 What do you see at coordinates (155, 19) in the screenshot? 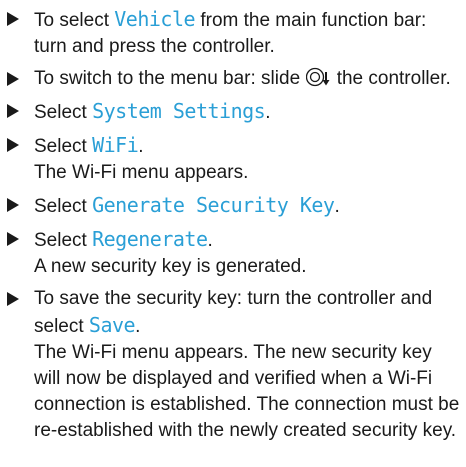
I see `menu-item-vehicle: Vehicle` at bounding box center [155, 19].